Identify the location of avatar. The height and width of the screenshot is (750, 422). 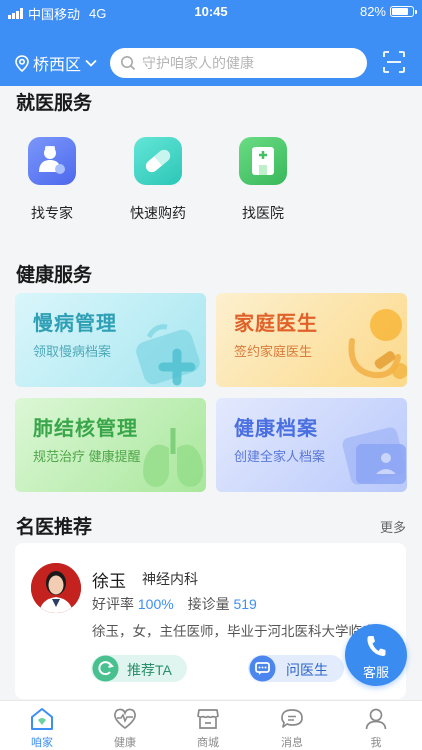
(56, 588).